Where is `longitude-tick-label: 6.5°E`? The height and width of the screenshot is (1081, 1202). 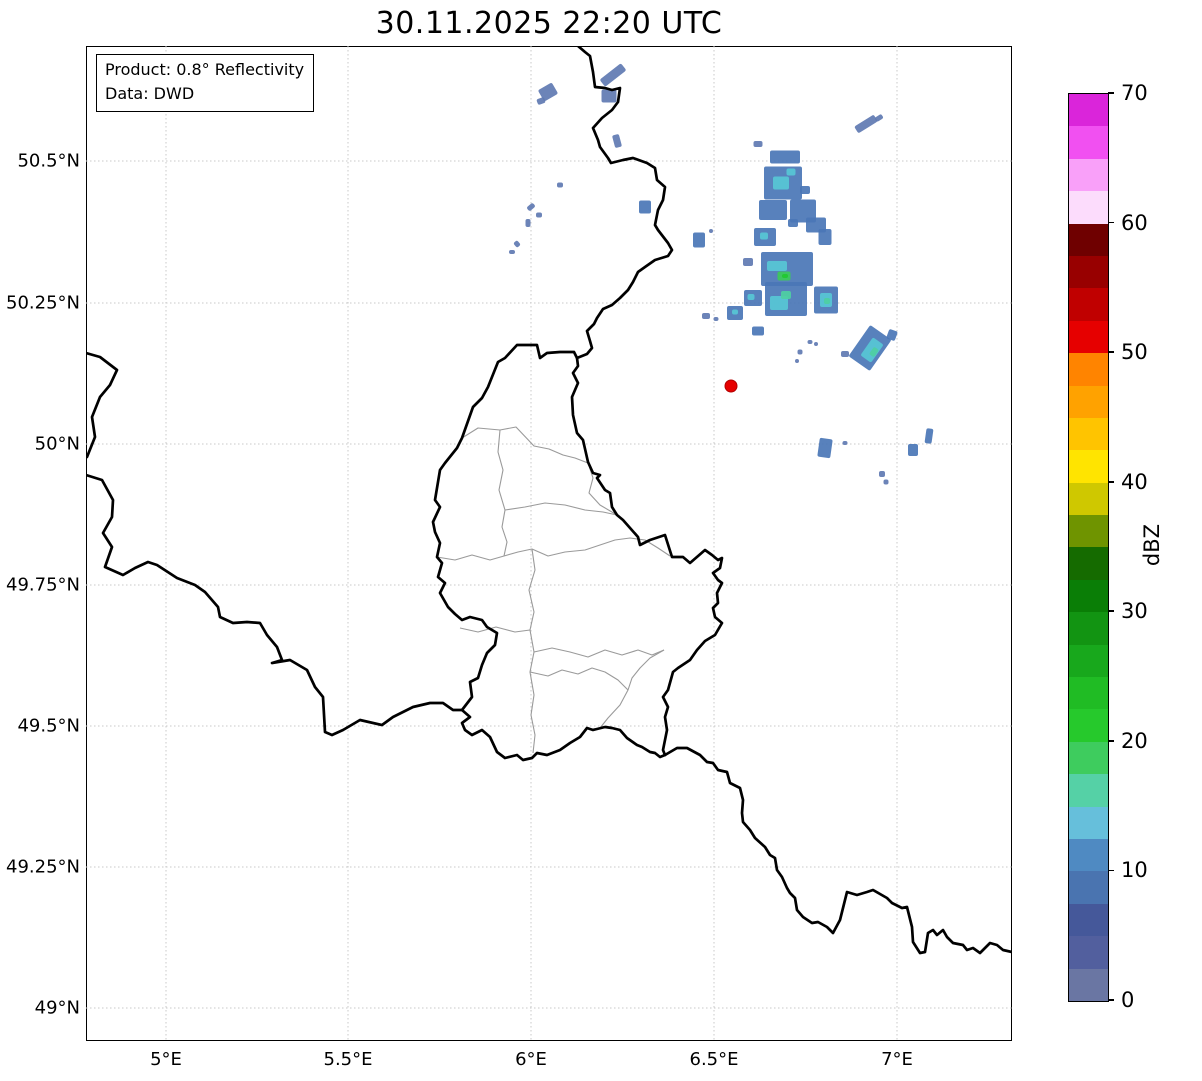 longitude-tick-label: 6.5°E is located at coordinates (714, 1059).